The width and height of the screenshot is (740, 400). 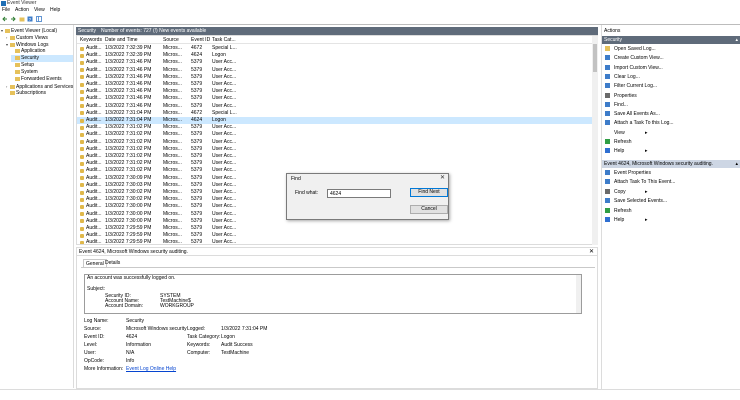 What do you see at coordinates (6, 10) in the screenshot?
I see `menu-file: File` at bounding box center [6, 10].